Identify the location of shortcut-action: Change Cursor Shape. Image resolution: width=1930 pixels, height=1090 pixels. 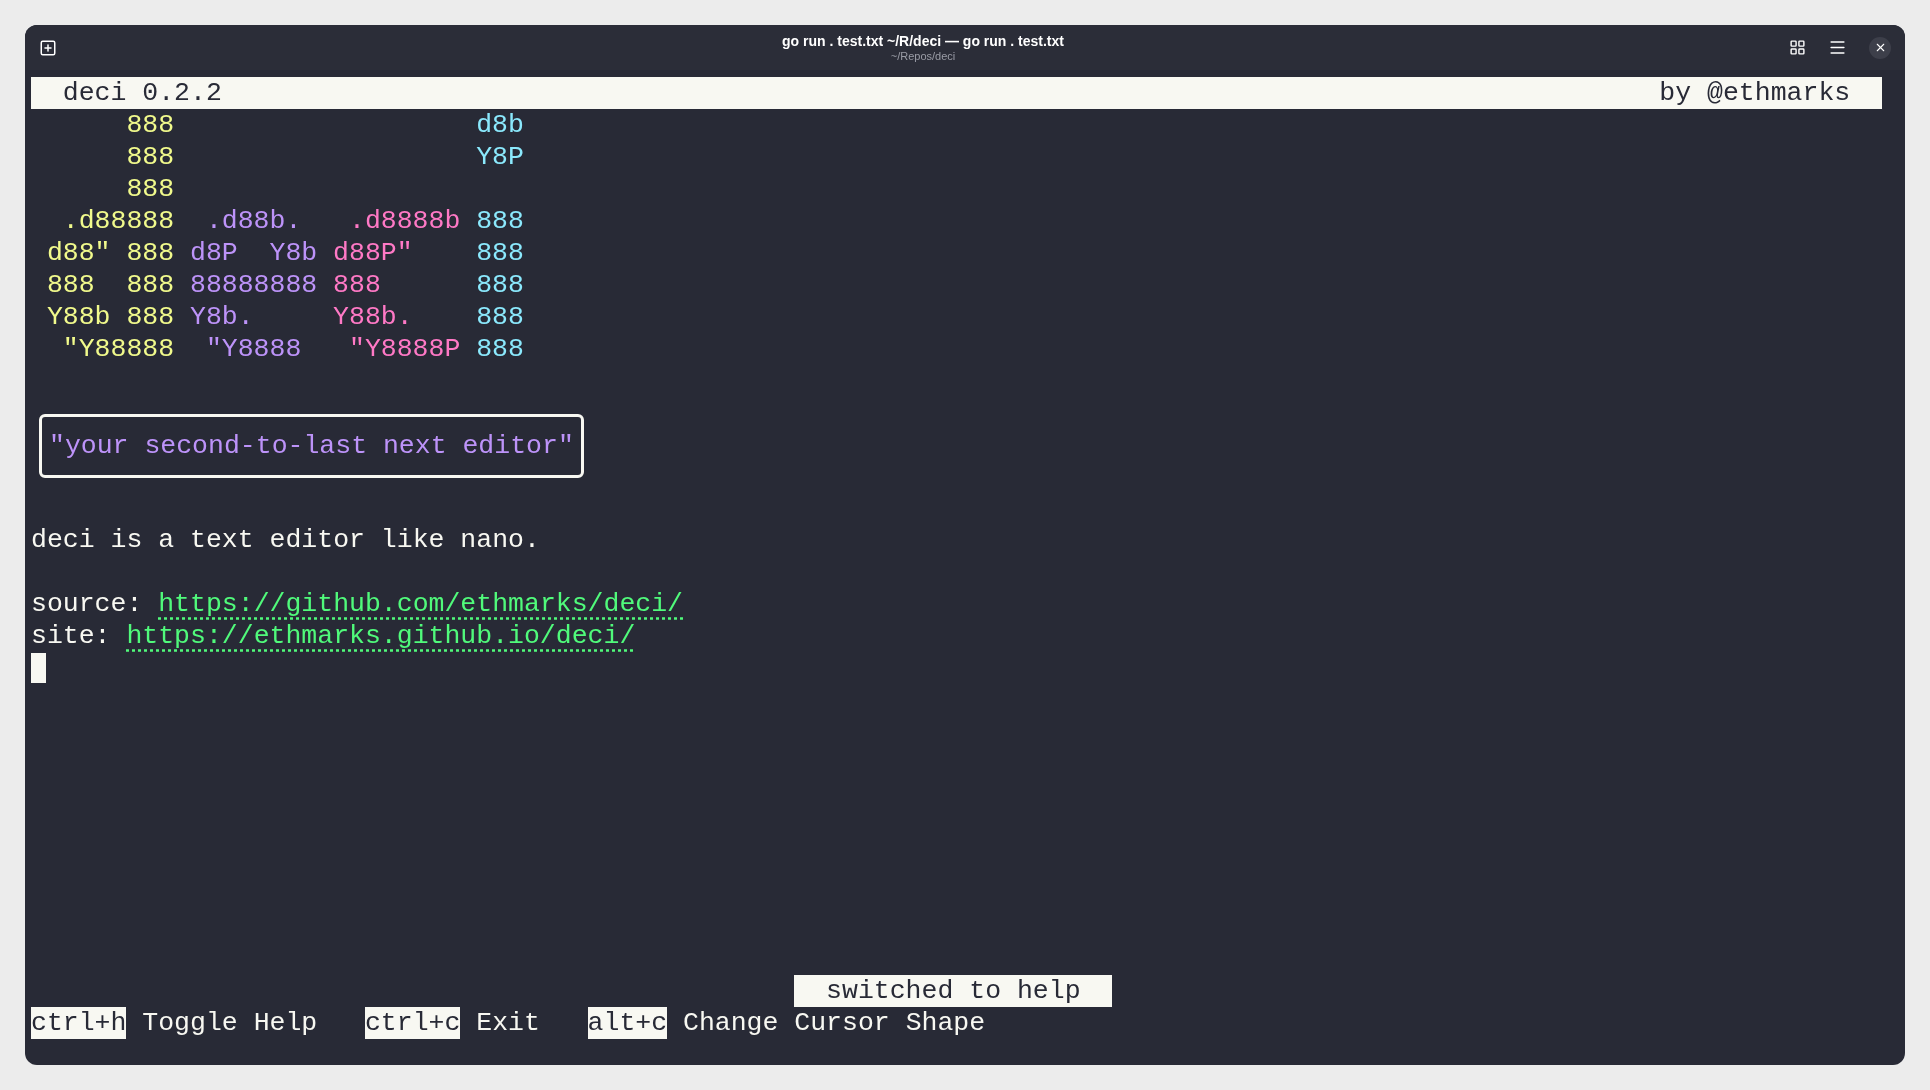
(834, 1023).